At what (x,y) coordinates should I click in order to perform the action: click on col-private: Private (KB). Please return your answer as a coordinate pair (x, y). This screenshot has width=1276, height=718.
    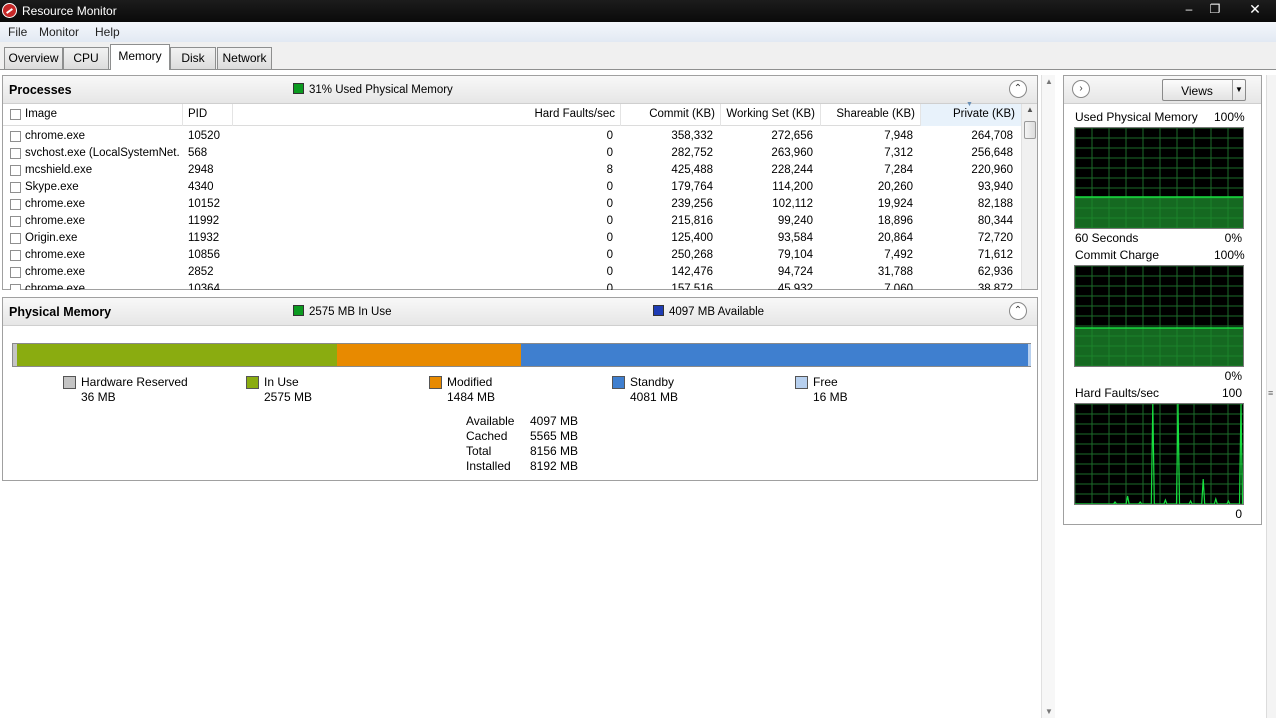
    Looking at the image, I should click on (969, 114).